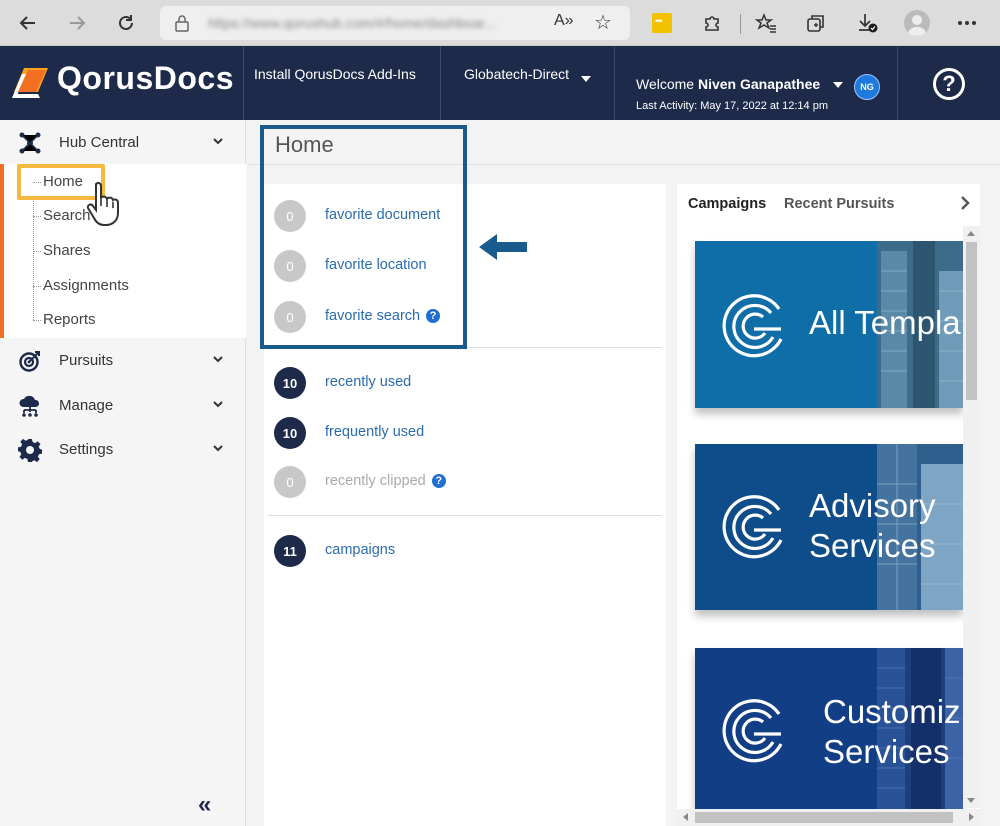  Describe the element at coordinates (465, 515) in the screenshot. I see `section-divider` at that location.